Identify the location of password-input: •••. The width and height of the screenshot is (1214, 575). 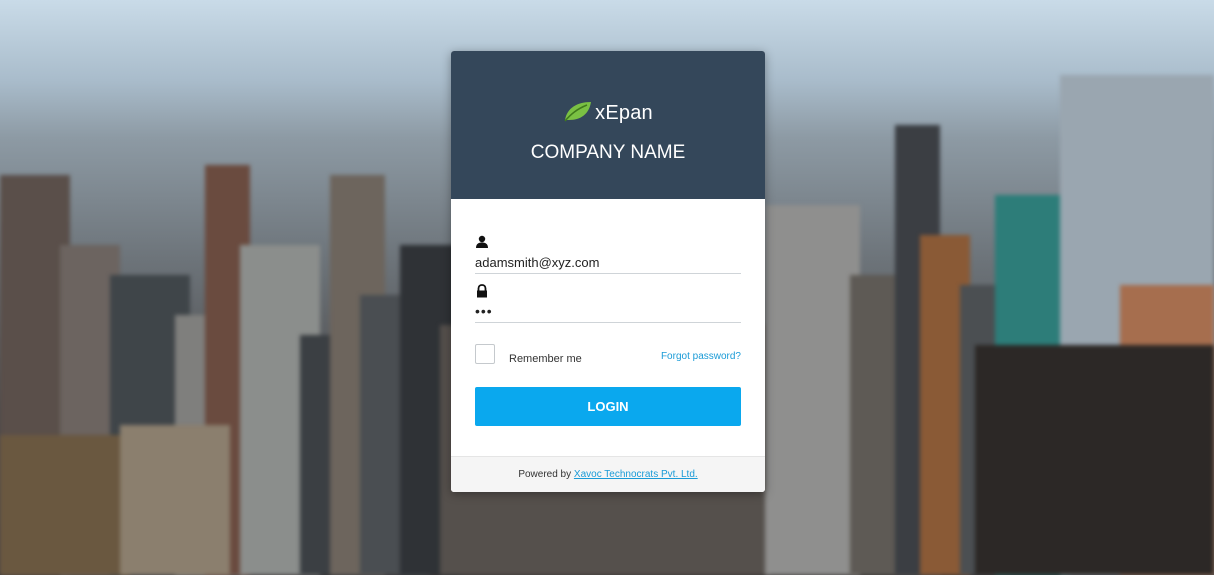
(608, 313).